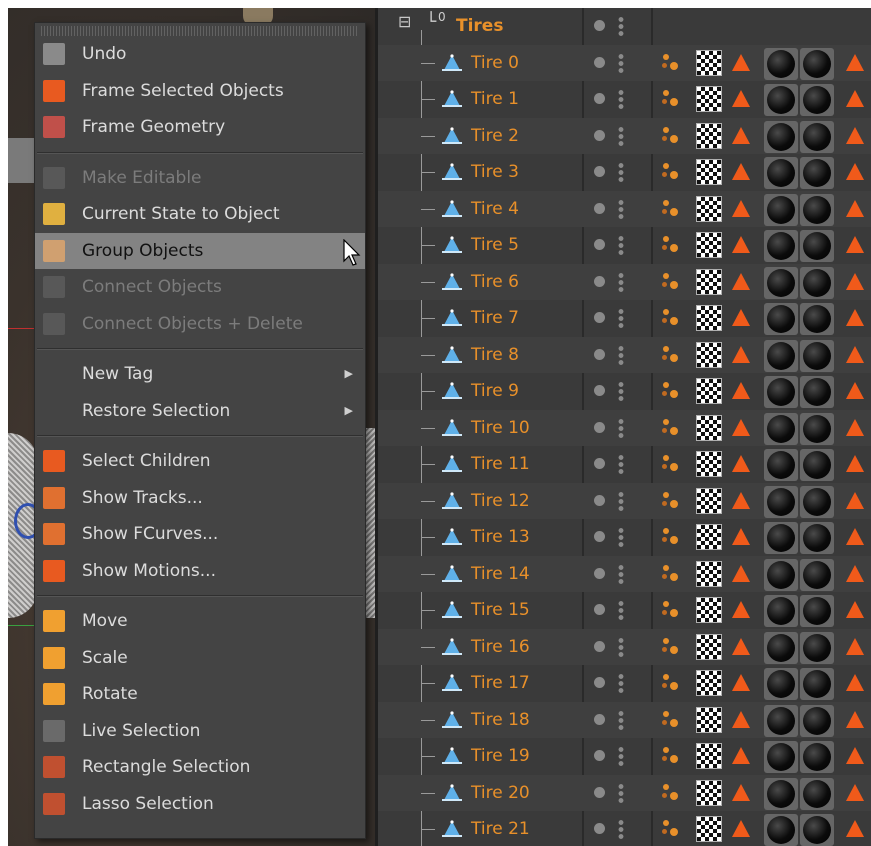 This screenshot has height=846, width=871. What do you see at coordinates (200, 31) in the screenshot?
I see `menu-tearoff-grip` at bounding box center [200, 31].